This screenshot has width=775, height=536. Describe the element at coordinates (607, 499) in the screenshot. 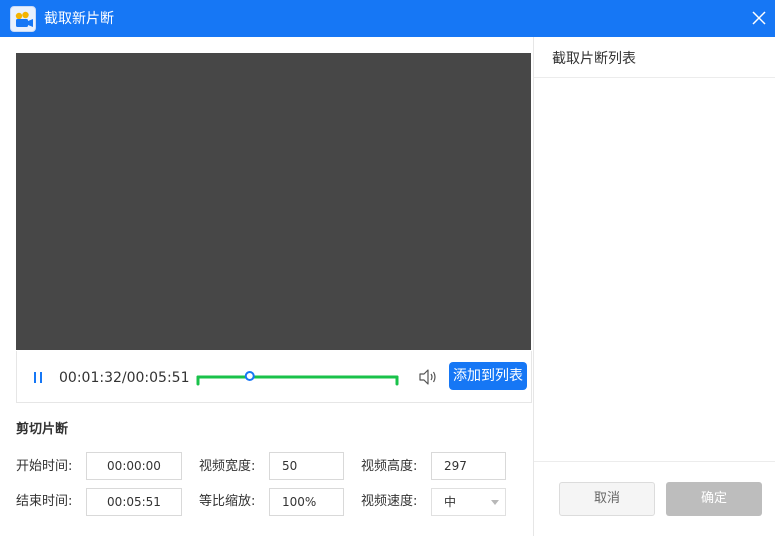

I see `cancel-button: 取消` at that location.